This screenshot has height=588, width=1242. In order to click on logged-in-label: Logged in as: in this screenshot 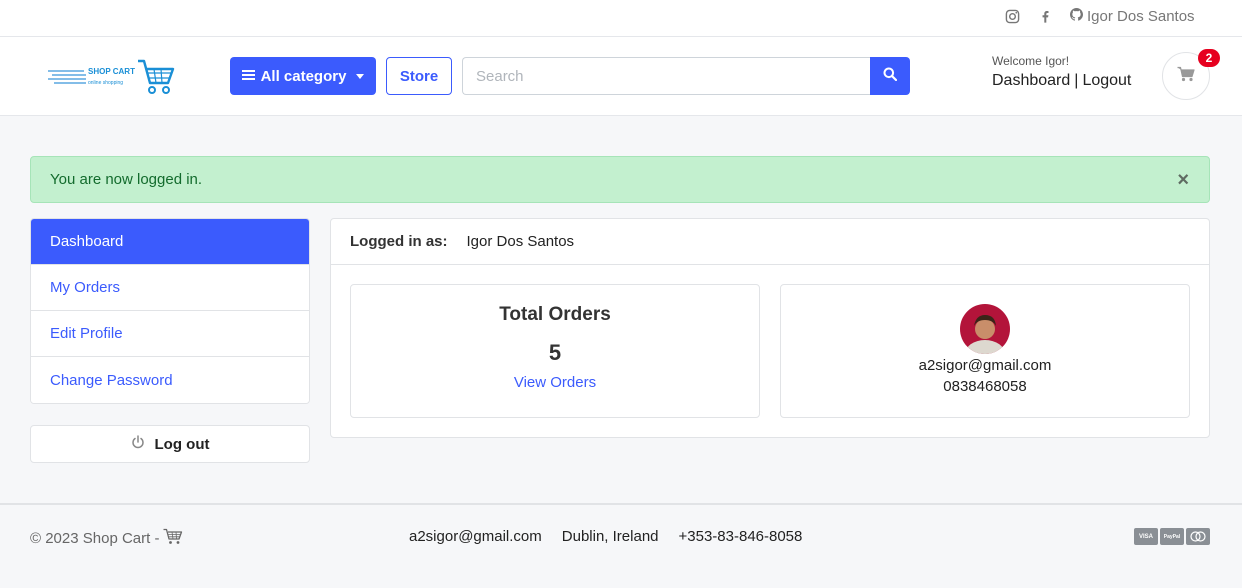, I will do `click(399, 241)`.